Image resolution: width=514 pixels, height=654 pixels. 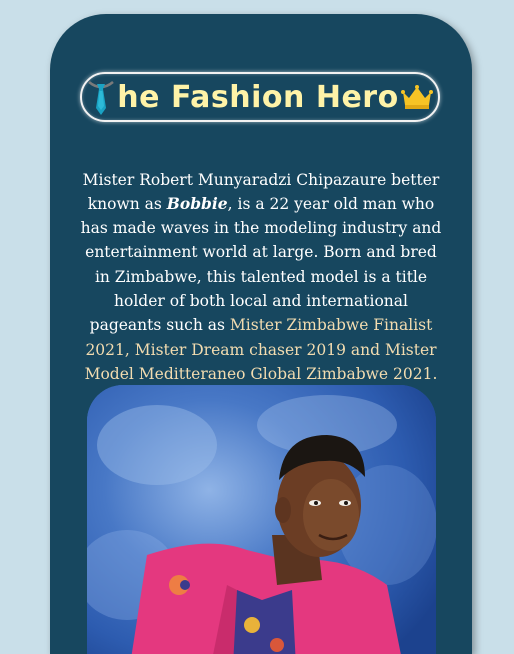 I want to click on page-title: he Fashion Hero, so click(x=258, y=97).